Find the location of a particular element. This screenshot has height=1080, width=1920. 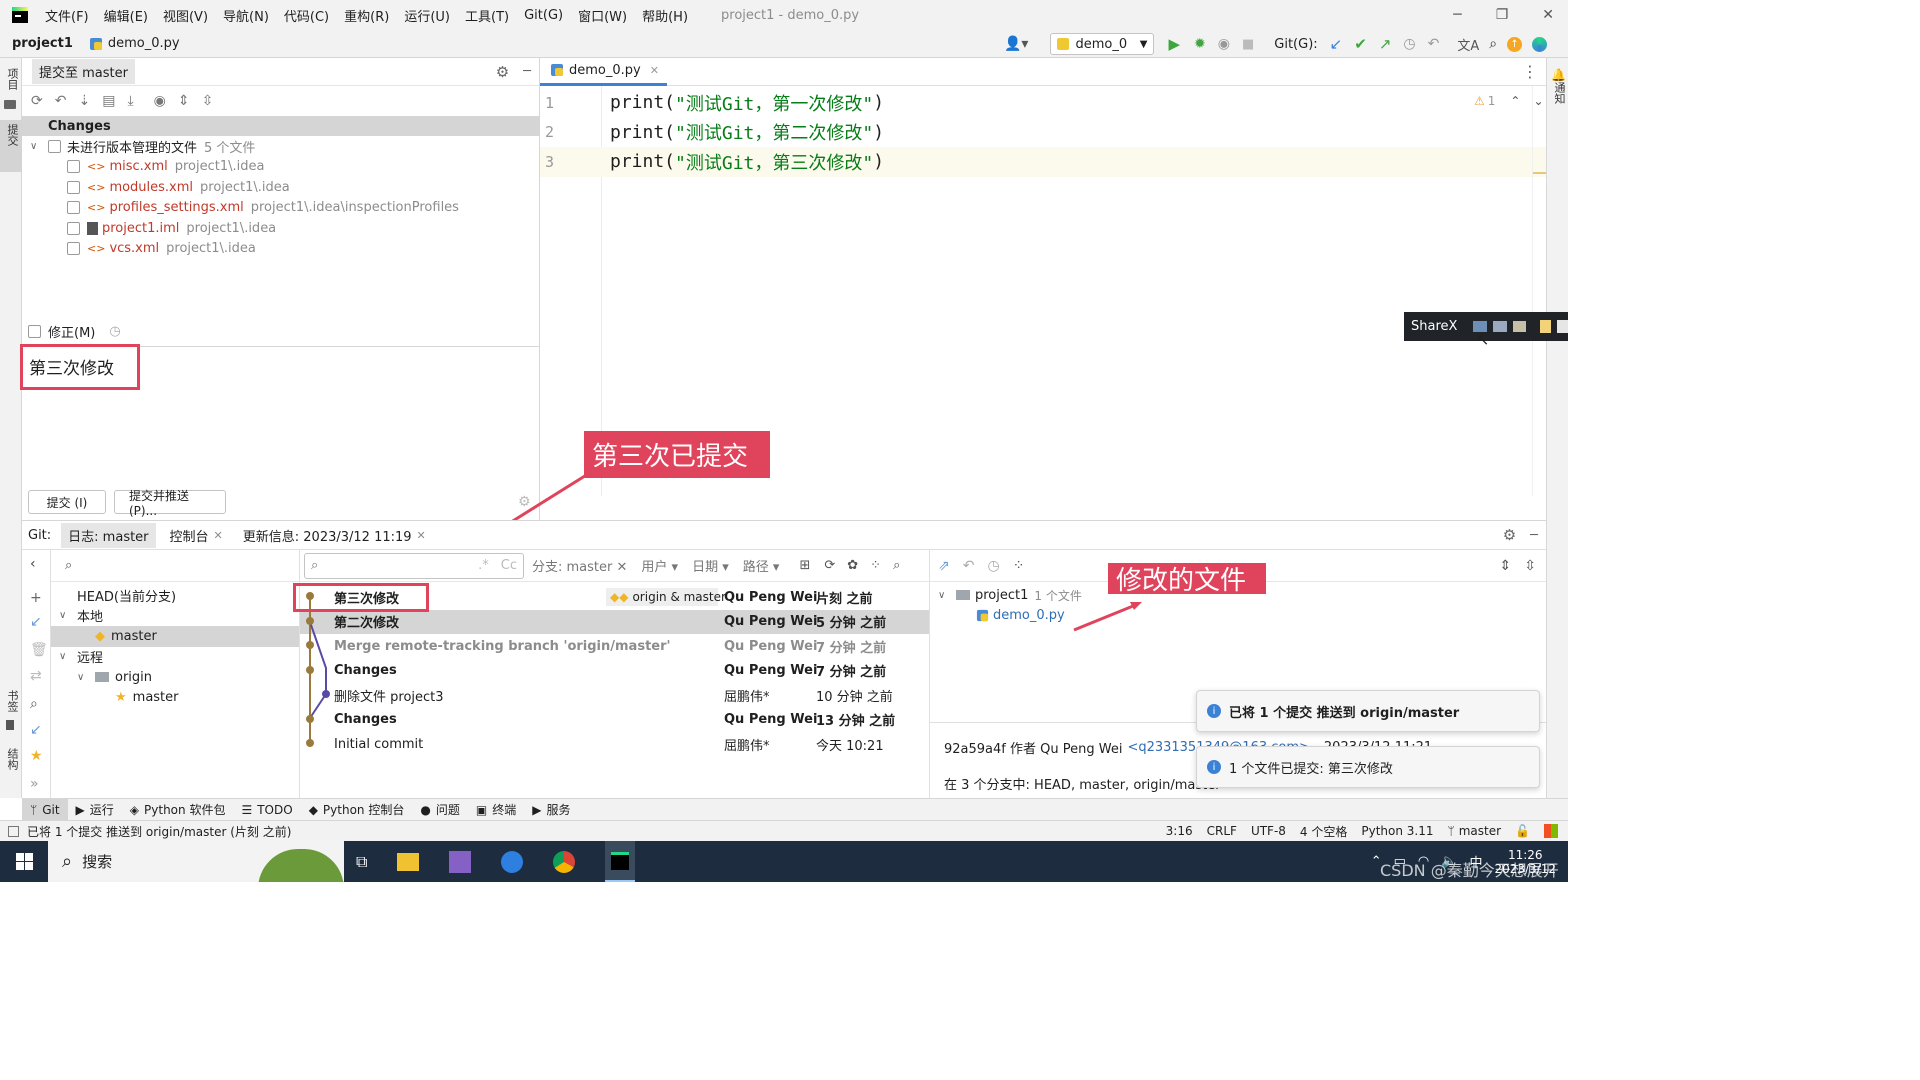

coverage-icon: ◉ is located at coordinates (1224, 44).